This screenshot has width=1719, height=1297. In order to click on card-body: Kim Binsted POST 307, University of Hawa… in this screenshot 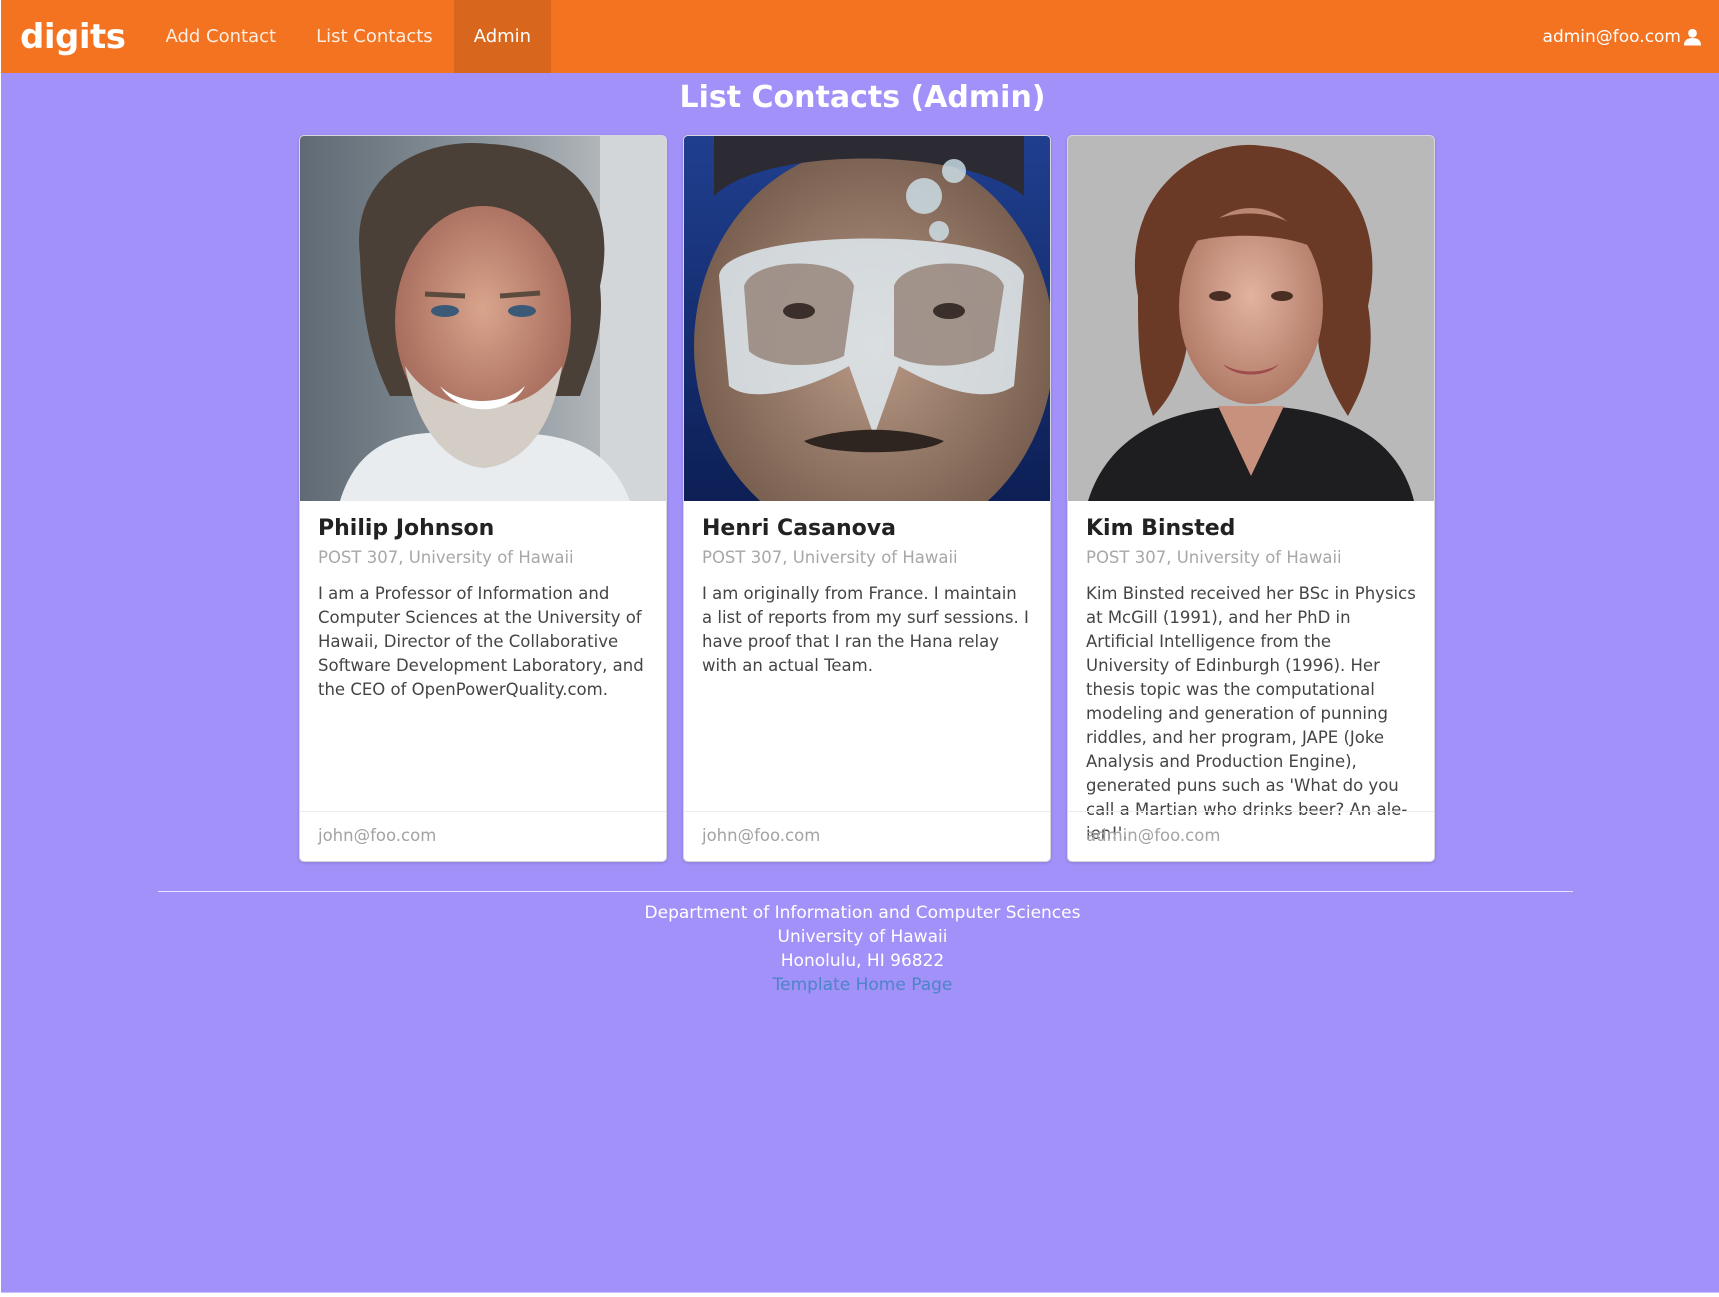, I will do `click(1251, 673)`.